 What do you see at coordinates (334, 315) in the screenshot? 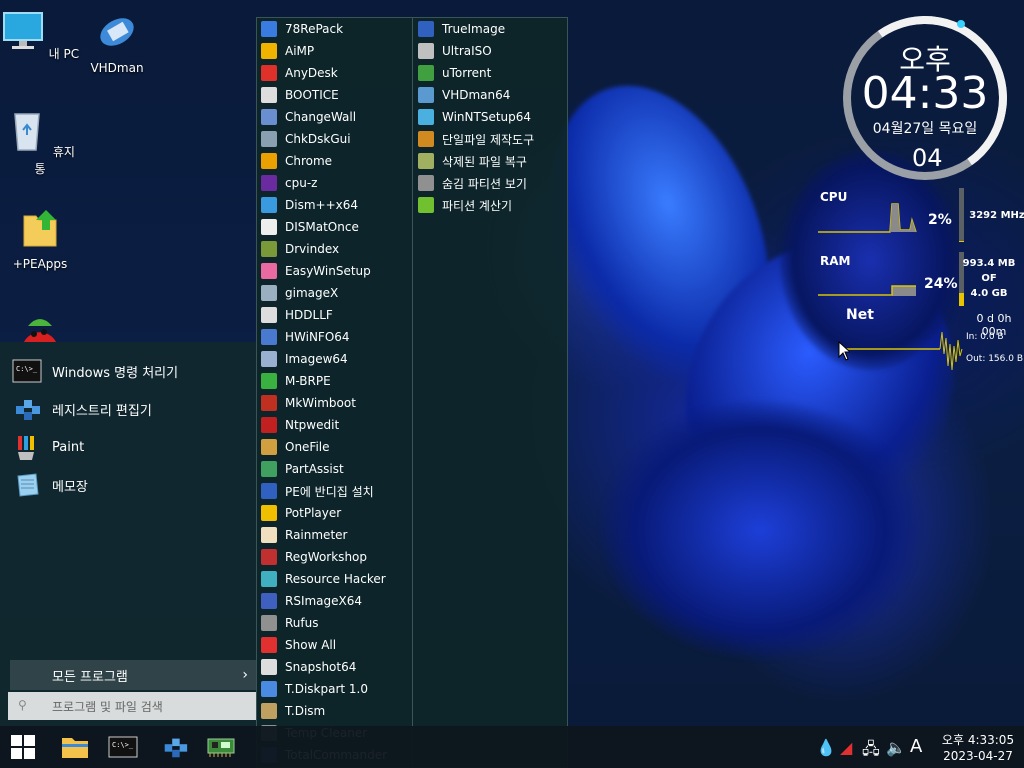
I see `program-item: HDDLLF` at bounding box center [334, 315].